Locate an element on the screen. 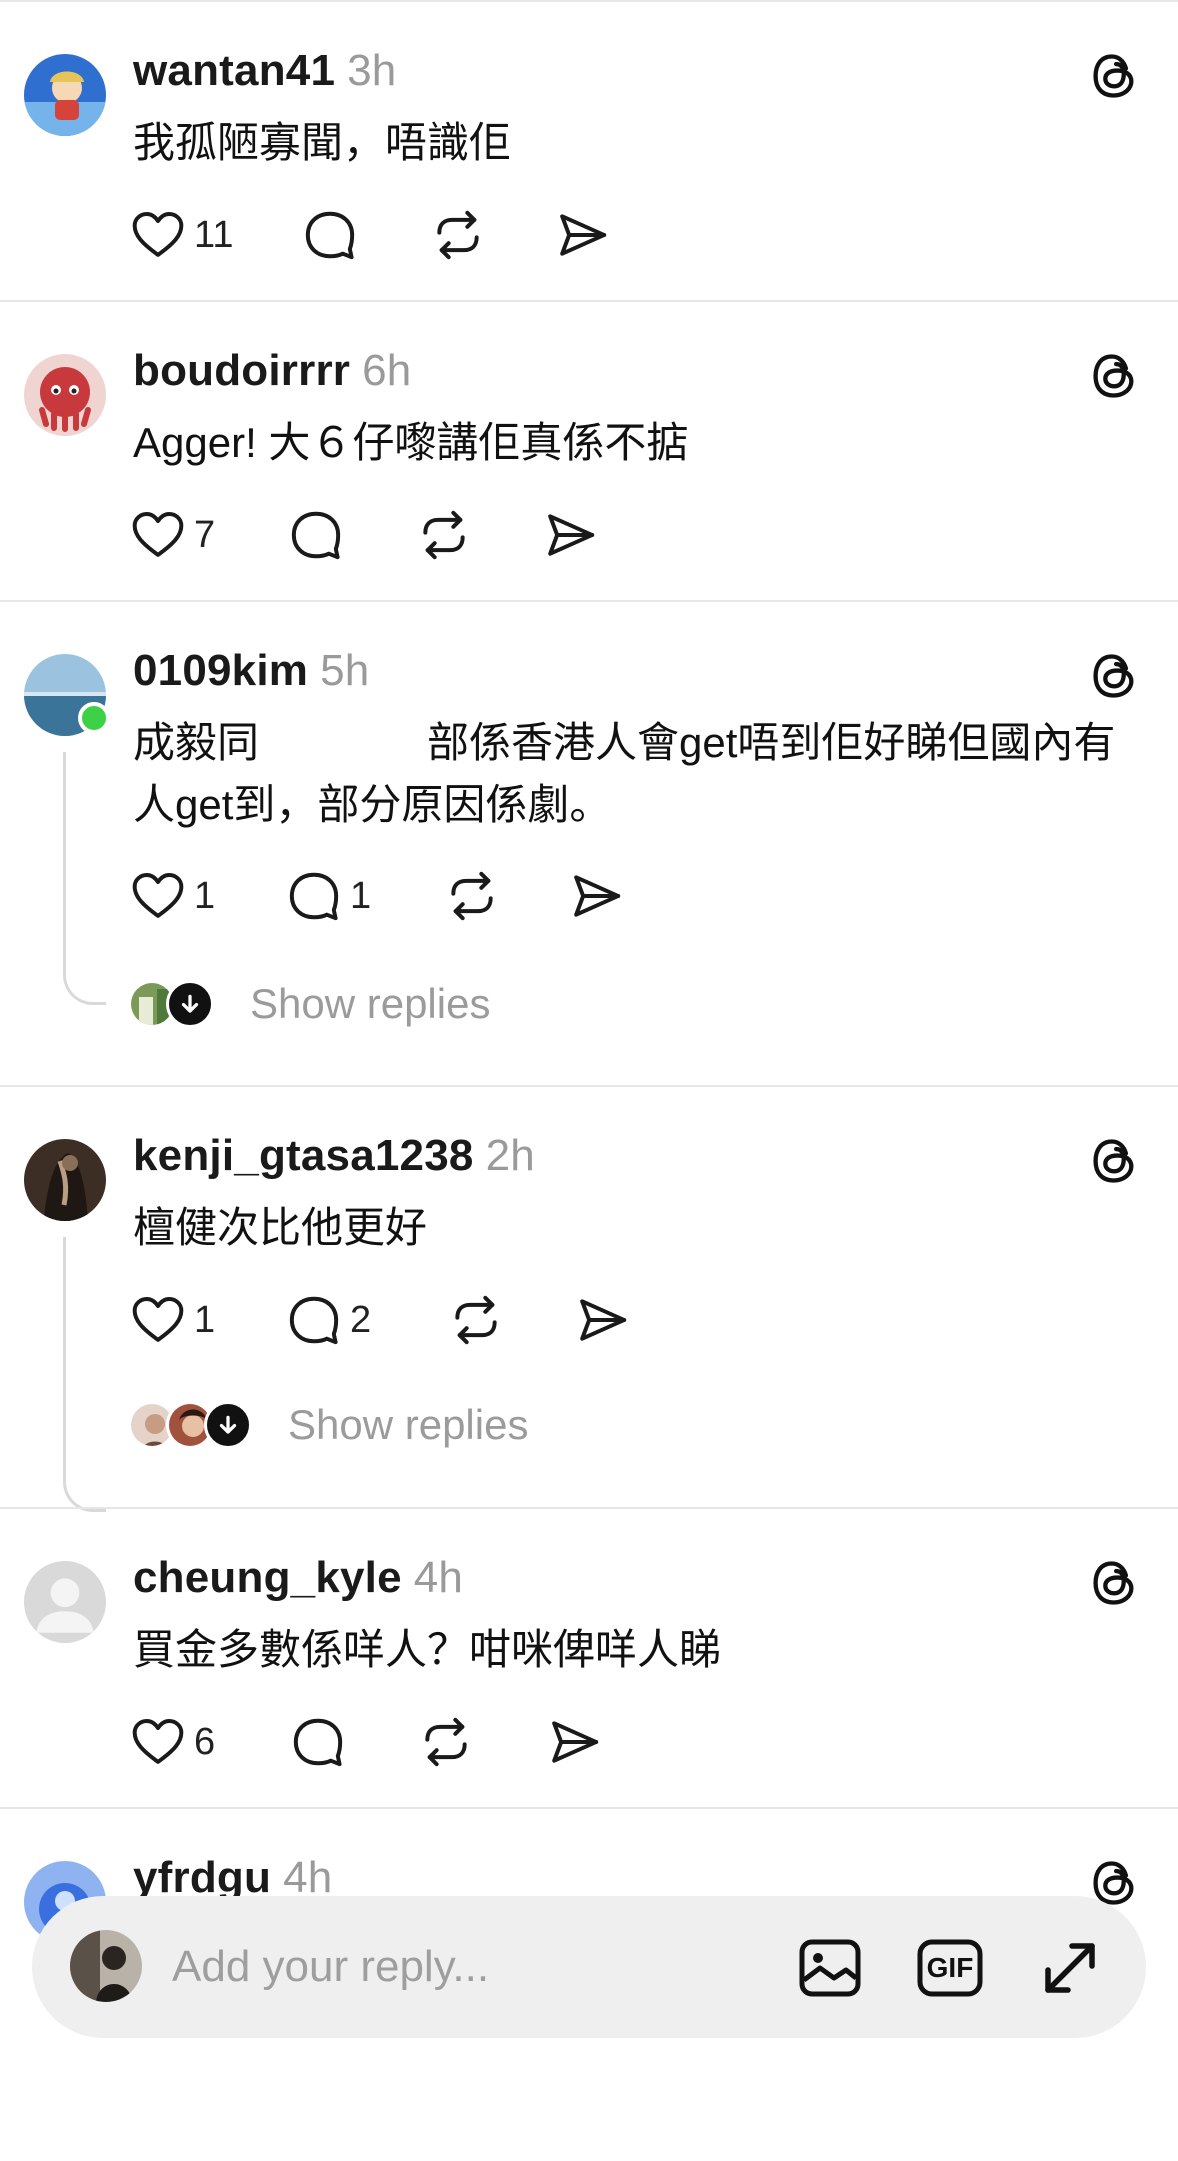  action-bar: 7 is located at coordinates (480, 535).